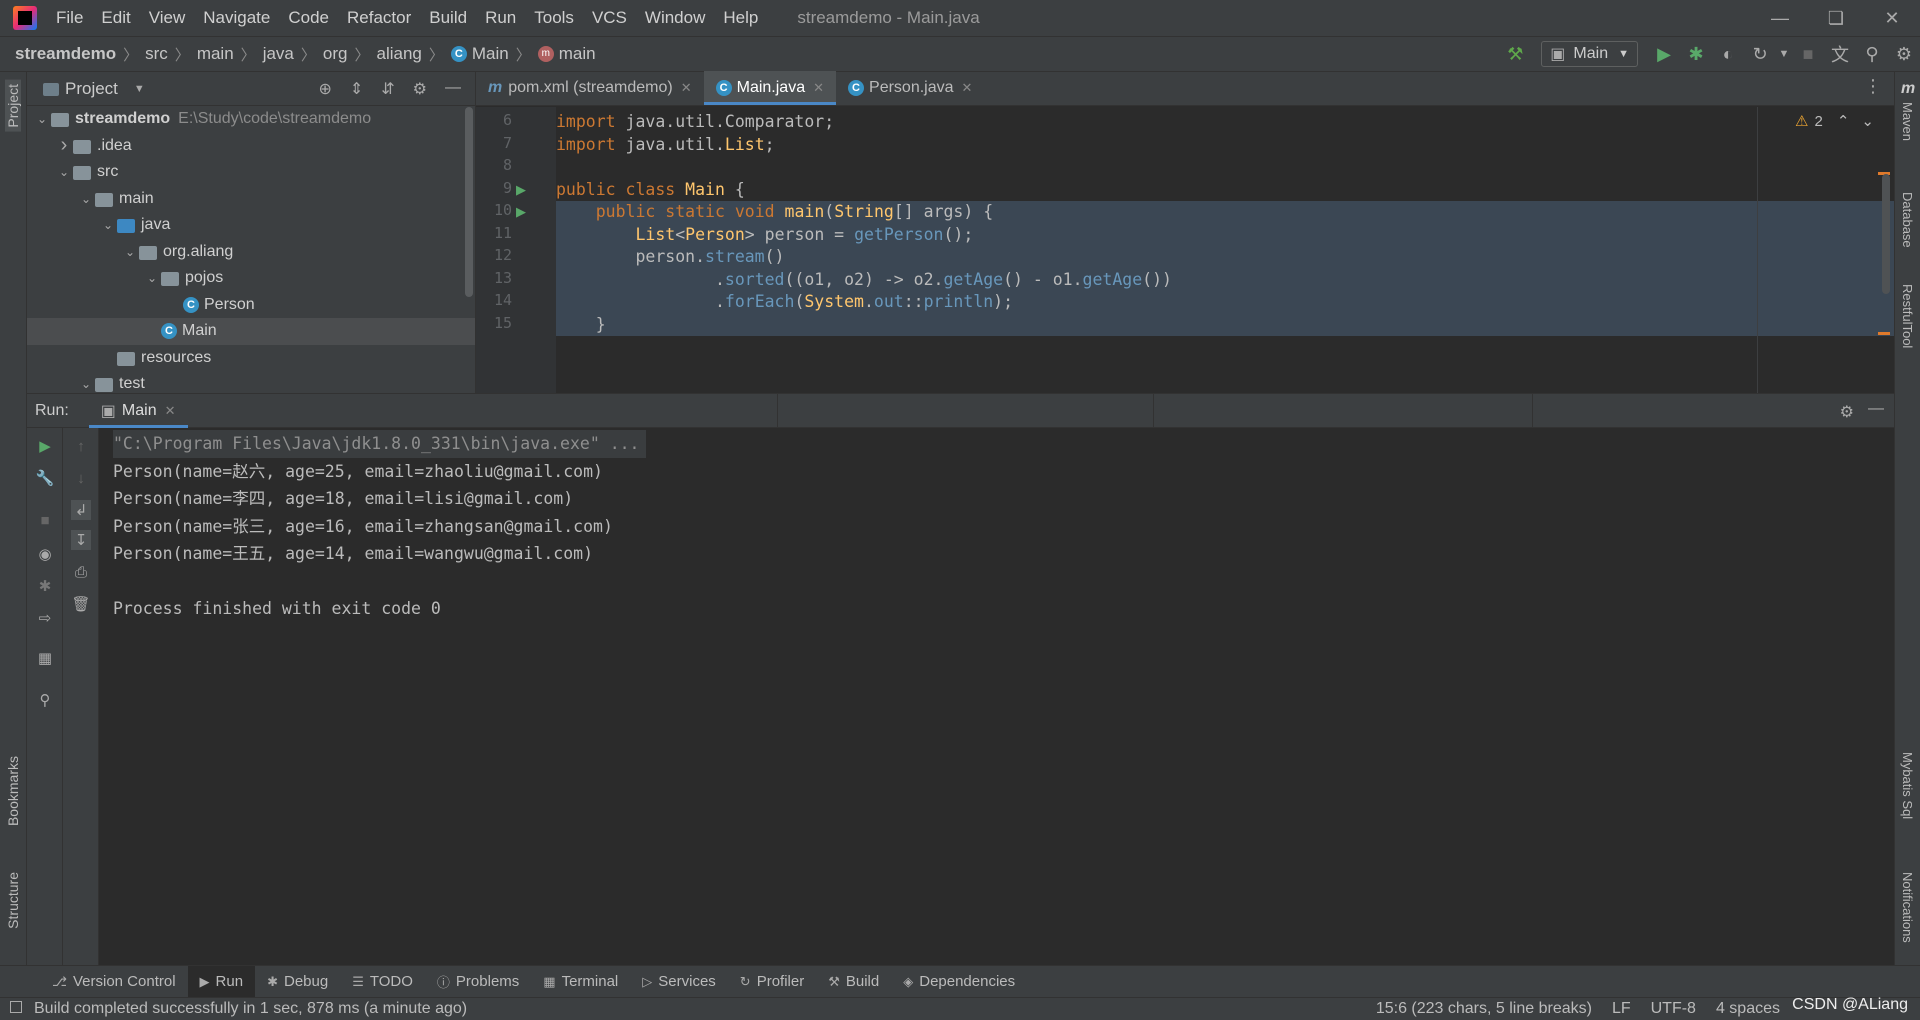 The image size is (1920, 1020). Describe the element at coordinates (448, 18) in the screenshot. I see `menu-build: Build` at that location.